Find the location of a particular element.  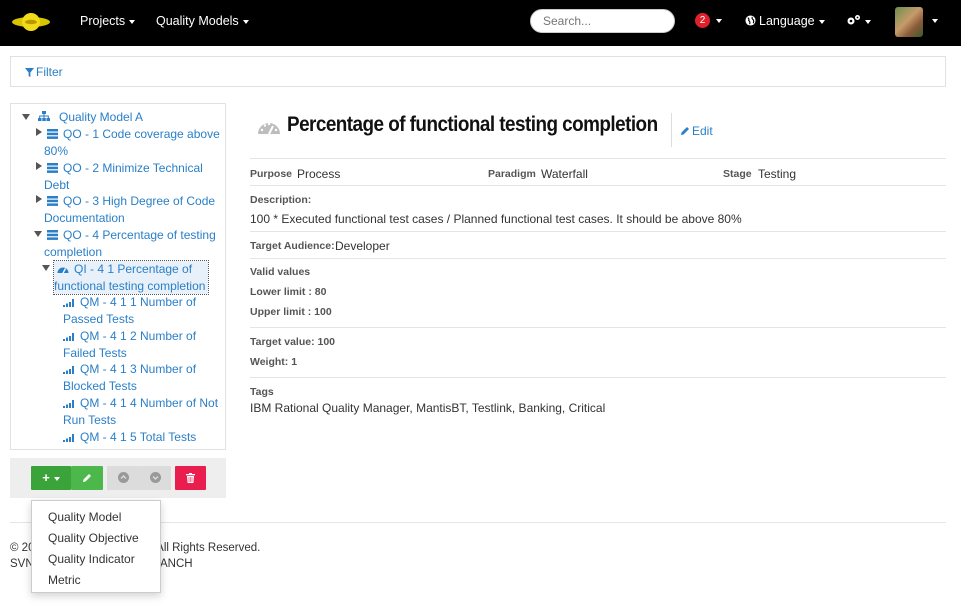

stage-label: Stage is located at coordinates (737, 174).